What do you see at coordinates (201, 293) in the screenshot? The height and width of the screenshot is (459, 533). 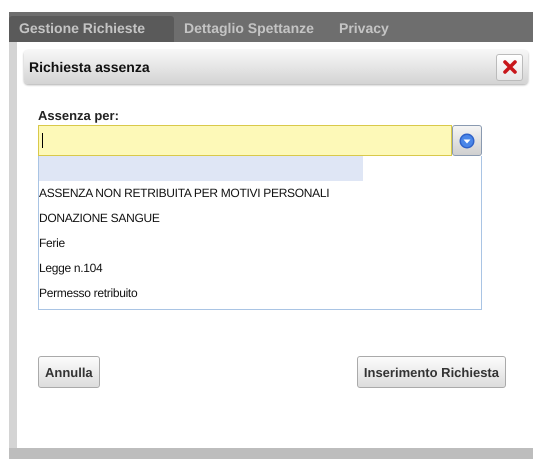 I see `list-option: Permesso retribuito` at bounding box center [201, 293].